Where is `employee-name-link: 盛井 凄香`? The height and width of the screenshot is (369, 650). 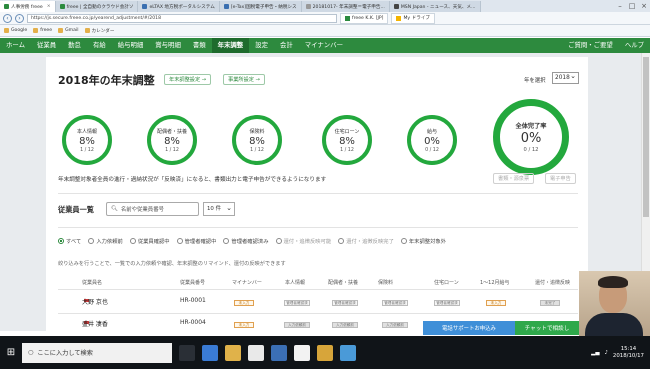
employee-name-link: 盛井 凄香 is located at coordinates (95, 323).